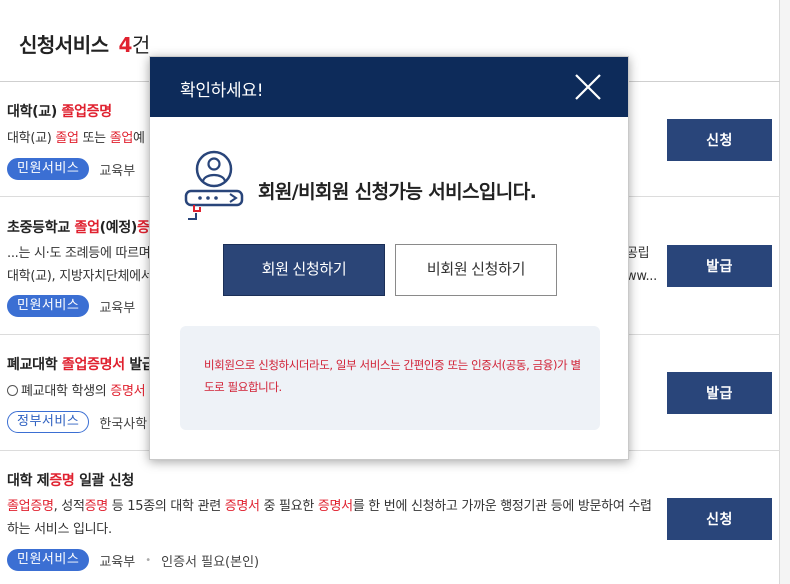  What do you see at coordinates (785, 292) in the screenshot?
I see `page-side-rail` at bounding box center [785, 292].